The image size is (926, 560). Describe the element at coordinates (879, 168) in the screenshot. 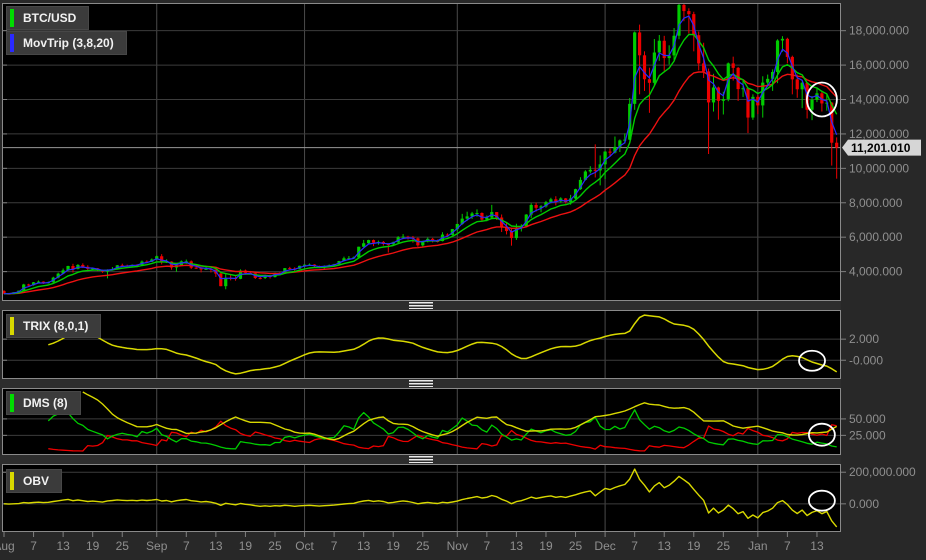

I see `y-axis-label-price: 10,000.000` at that location.